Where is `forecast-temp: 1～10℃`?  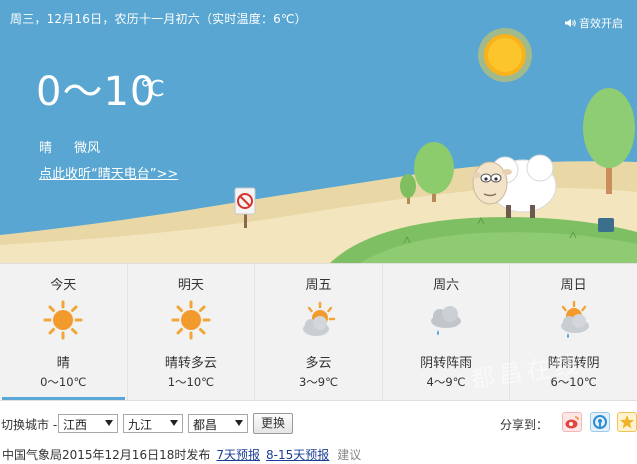 forecast-temp: 1～10℃ is located at coordinates (191, 382).